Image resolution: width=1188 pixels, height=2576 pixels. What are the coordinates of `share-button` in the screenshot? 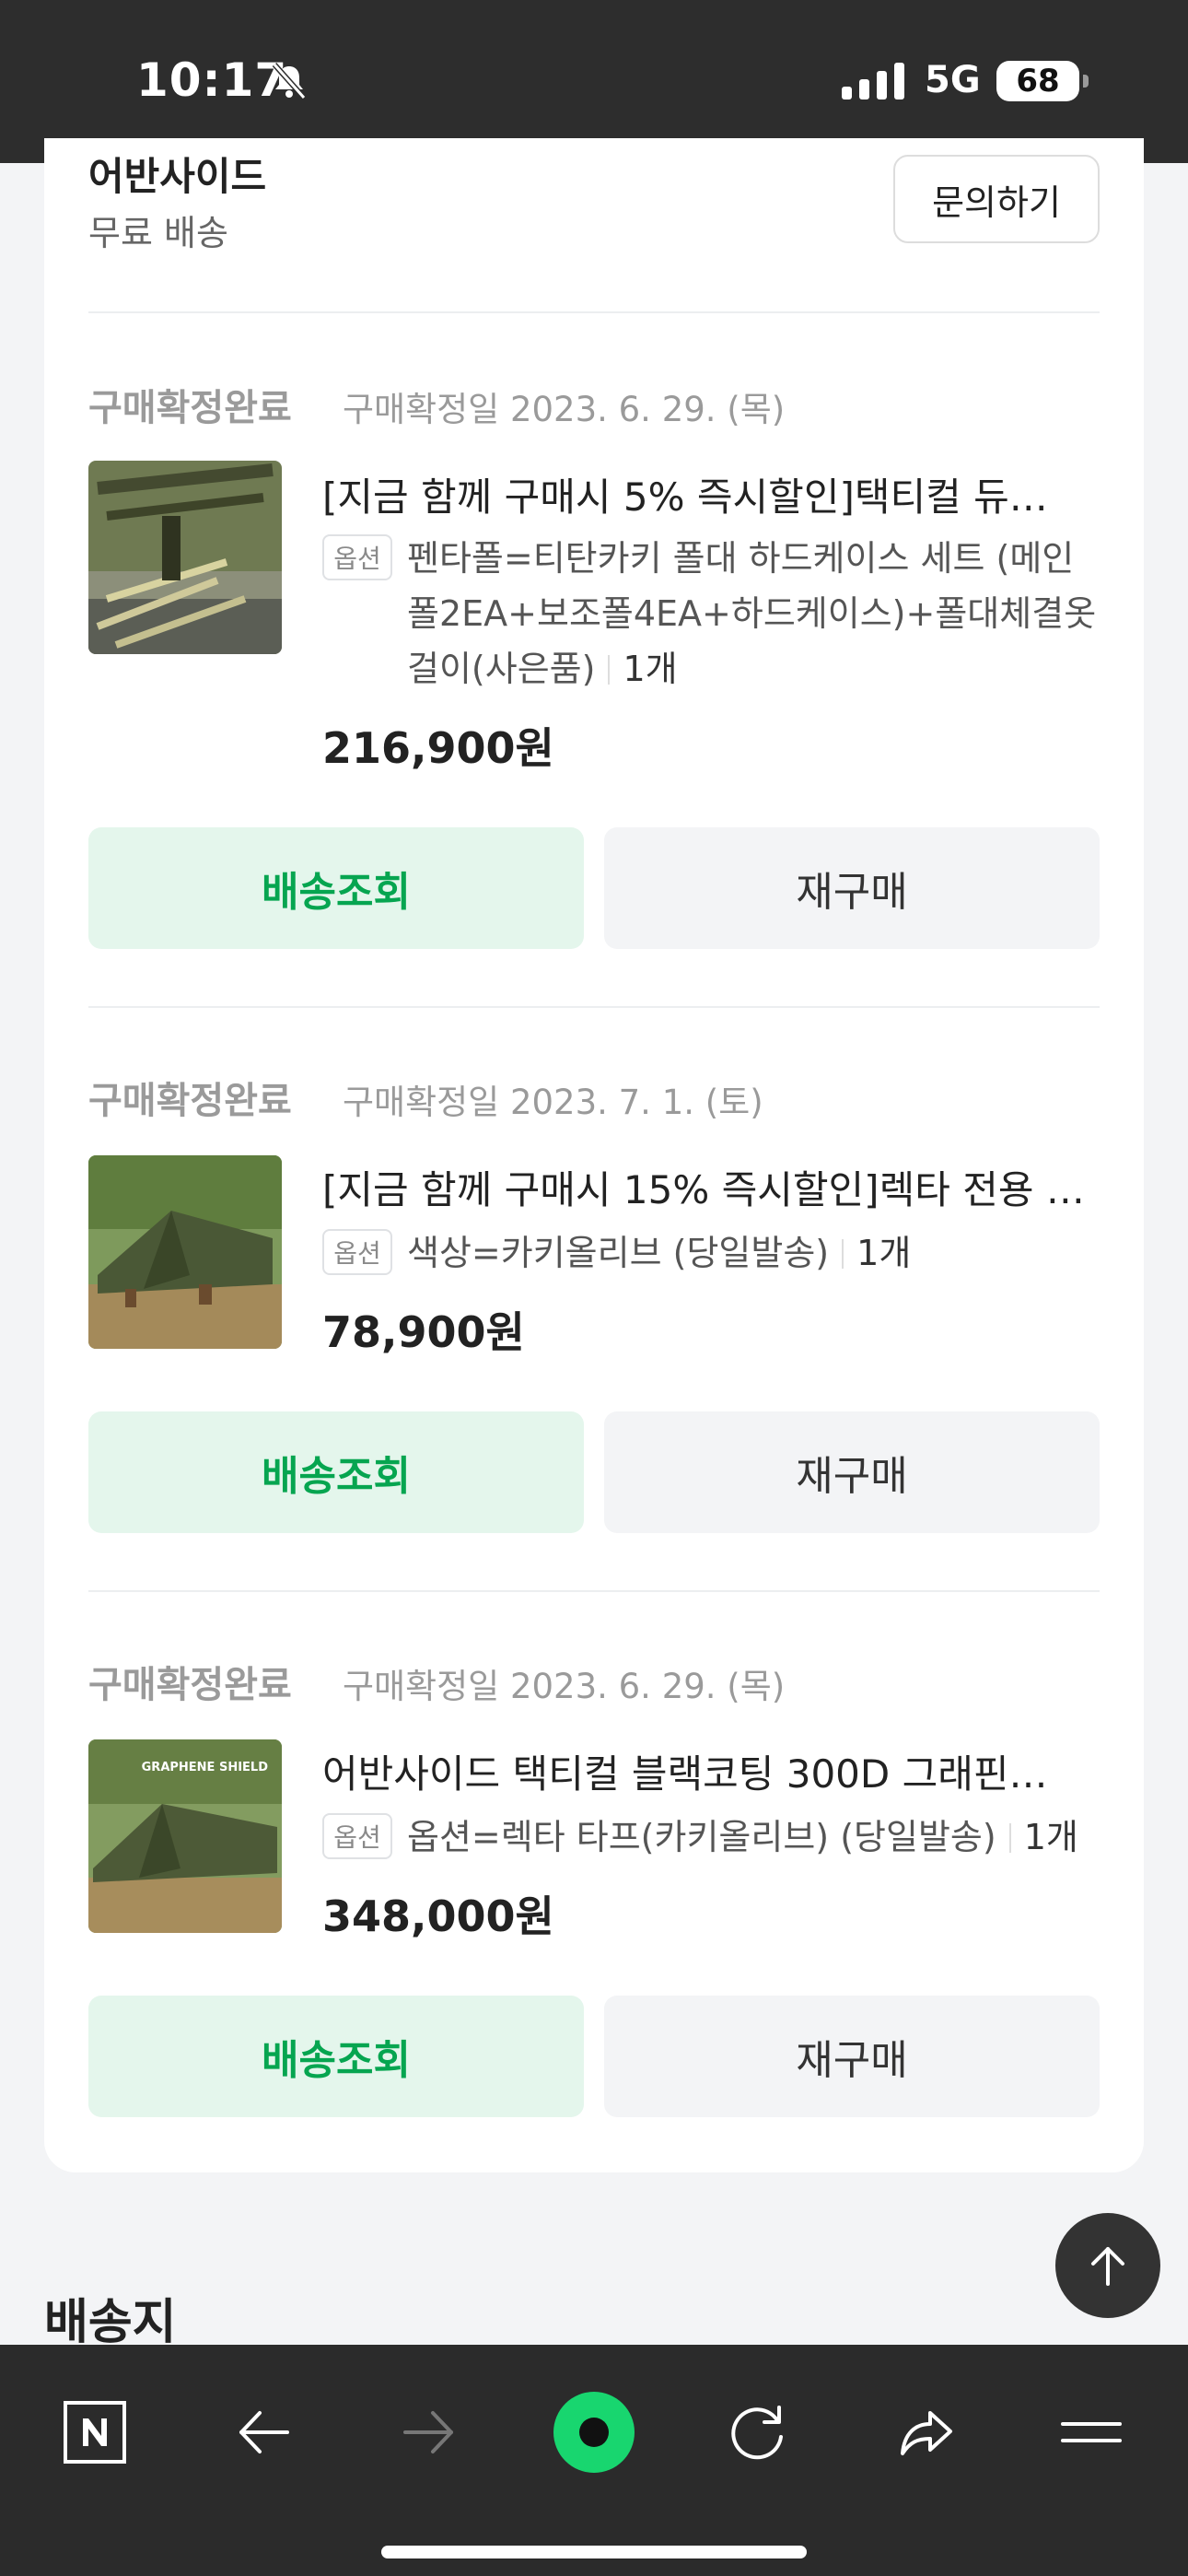 It's located at (925, 2432).